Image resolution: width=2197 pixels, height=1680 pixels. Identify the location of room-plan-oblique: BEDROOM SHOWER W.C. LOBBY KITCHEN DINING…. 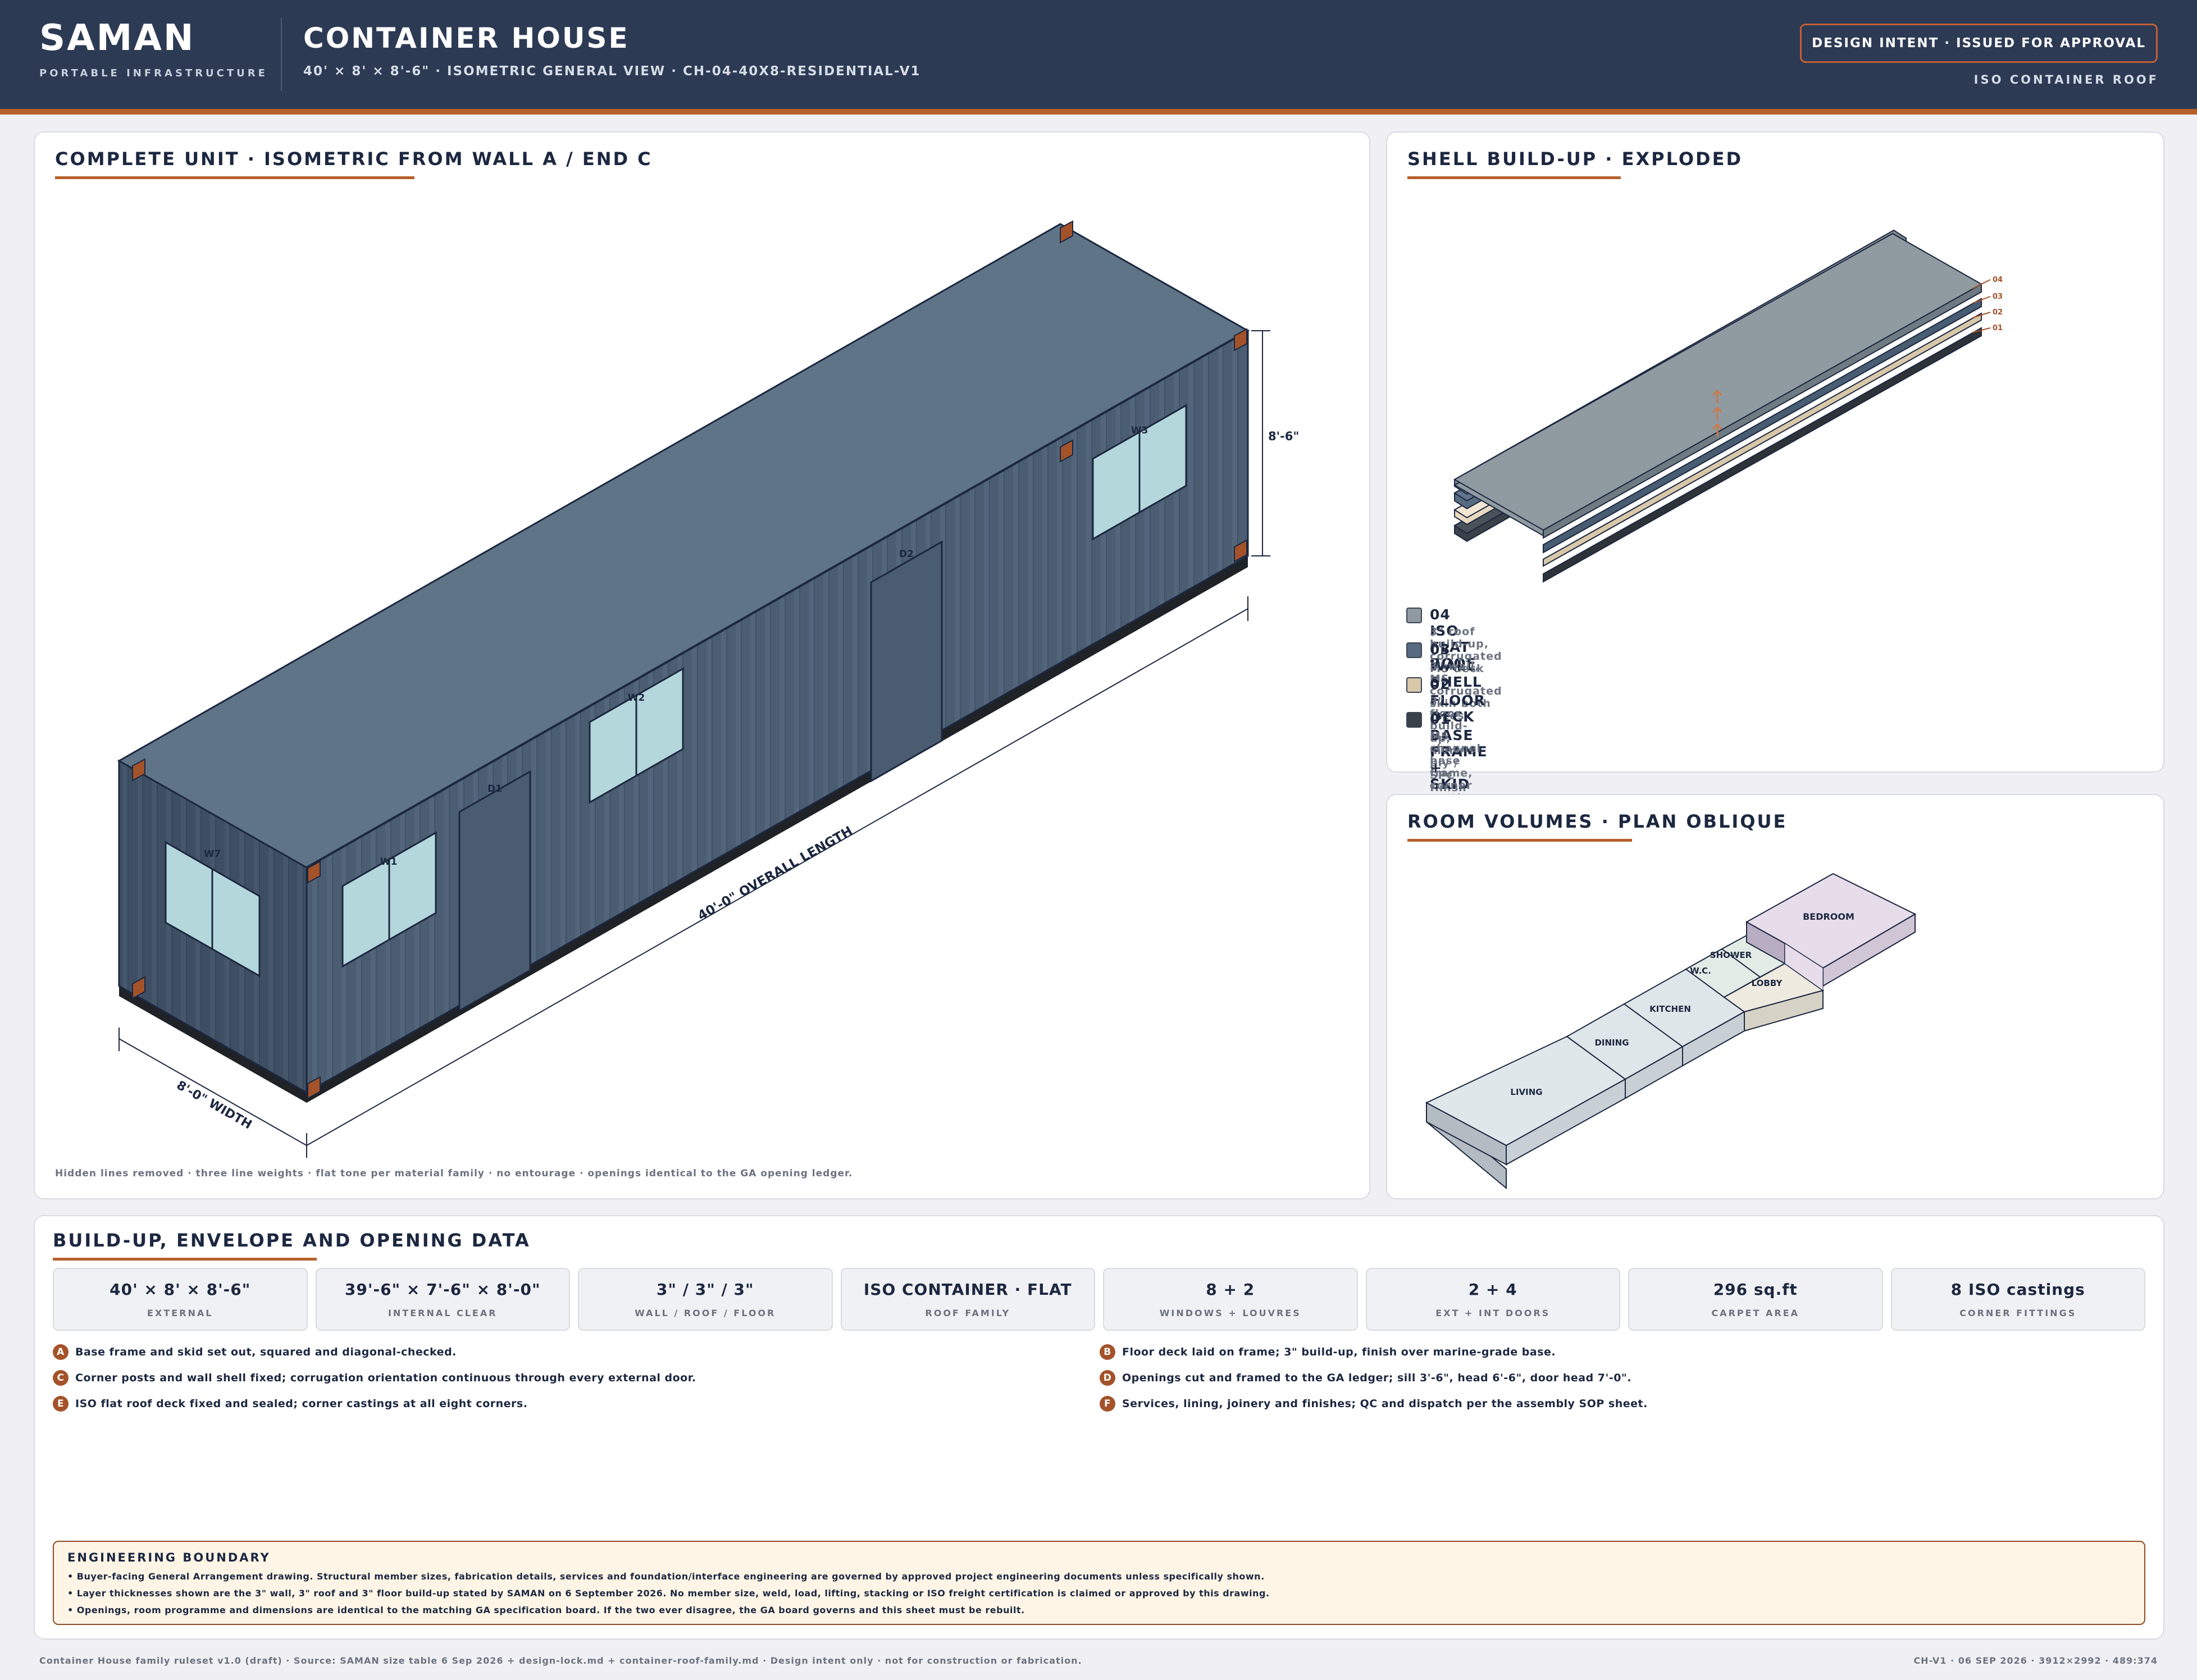
(1671, 1031).